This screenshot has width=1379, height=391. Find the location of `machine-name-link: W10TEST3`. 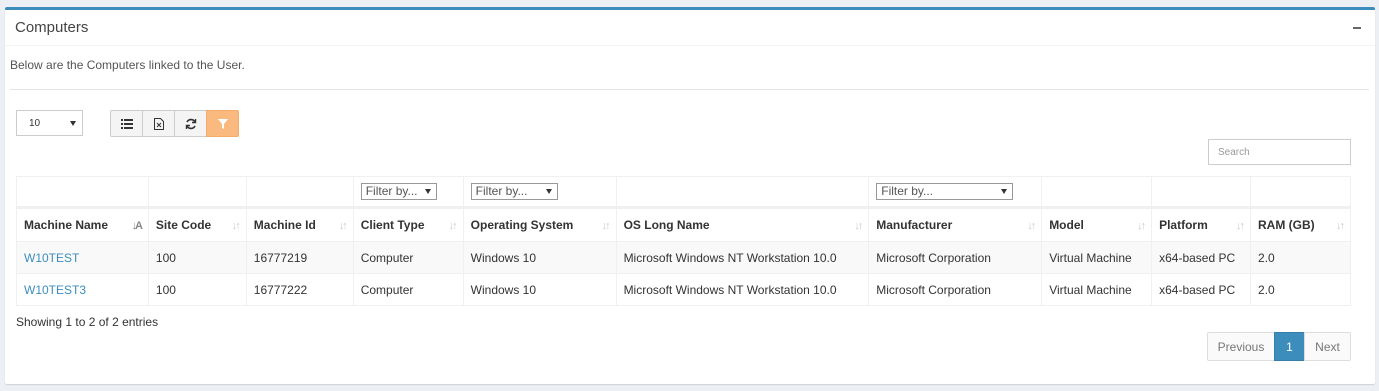

machine-name-link: W10TEST3 is located at coordinates (55, 290).